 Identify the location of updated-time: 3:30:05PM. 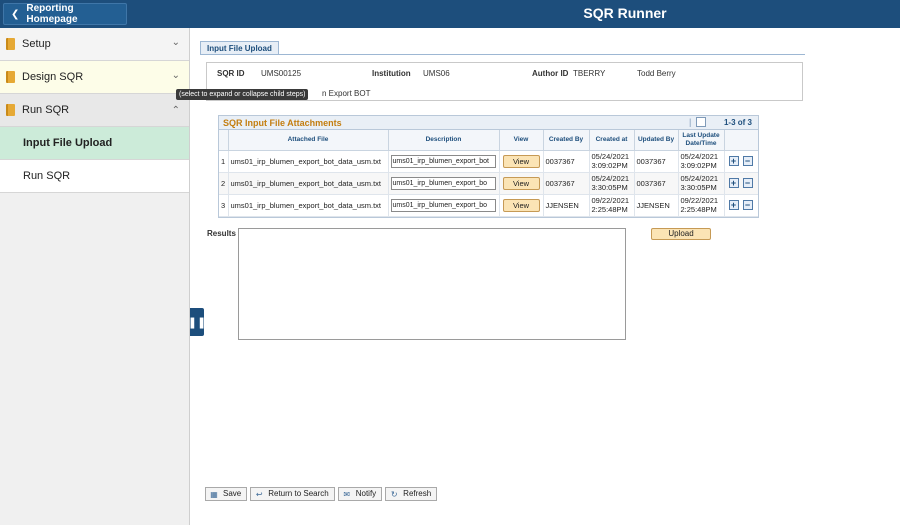
(698, 187).